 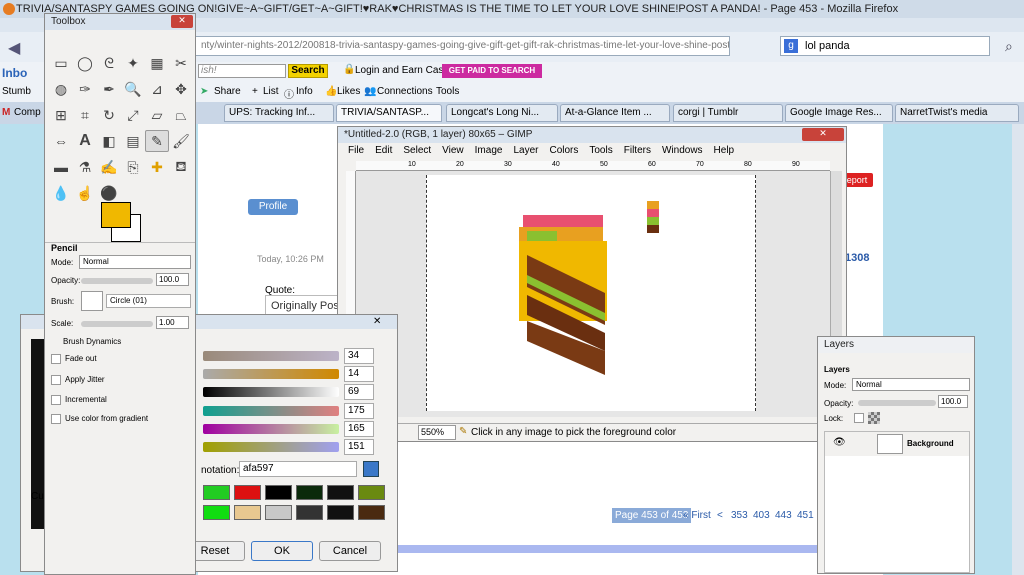 I want to click on align-icon: ⊞, so click(x=61, y=115).